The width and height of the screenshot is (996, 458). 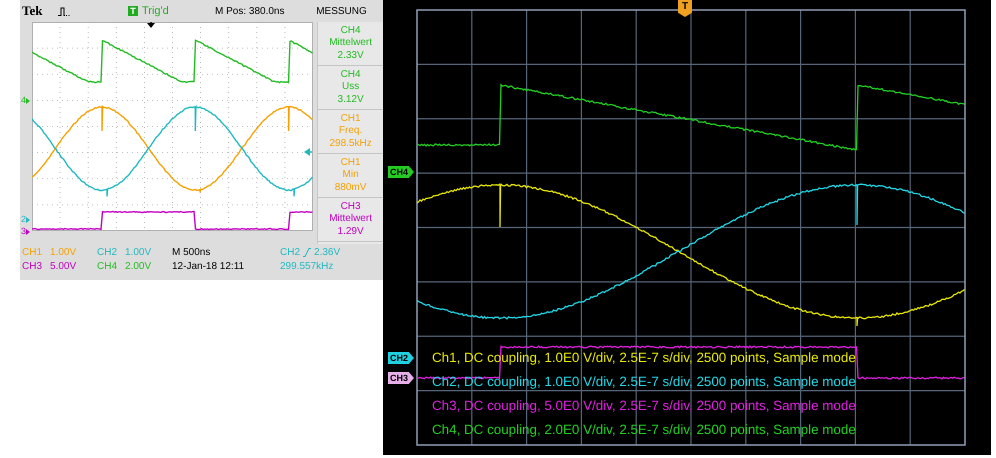 What do you see at coordinates (308, 152) in the screenshot?
I see `trigger-level-icon` at bounding box center [308, 152].